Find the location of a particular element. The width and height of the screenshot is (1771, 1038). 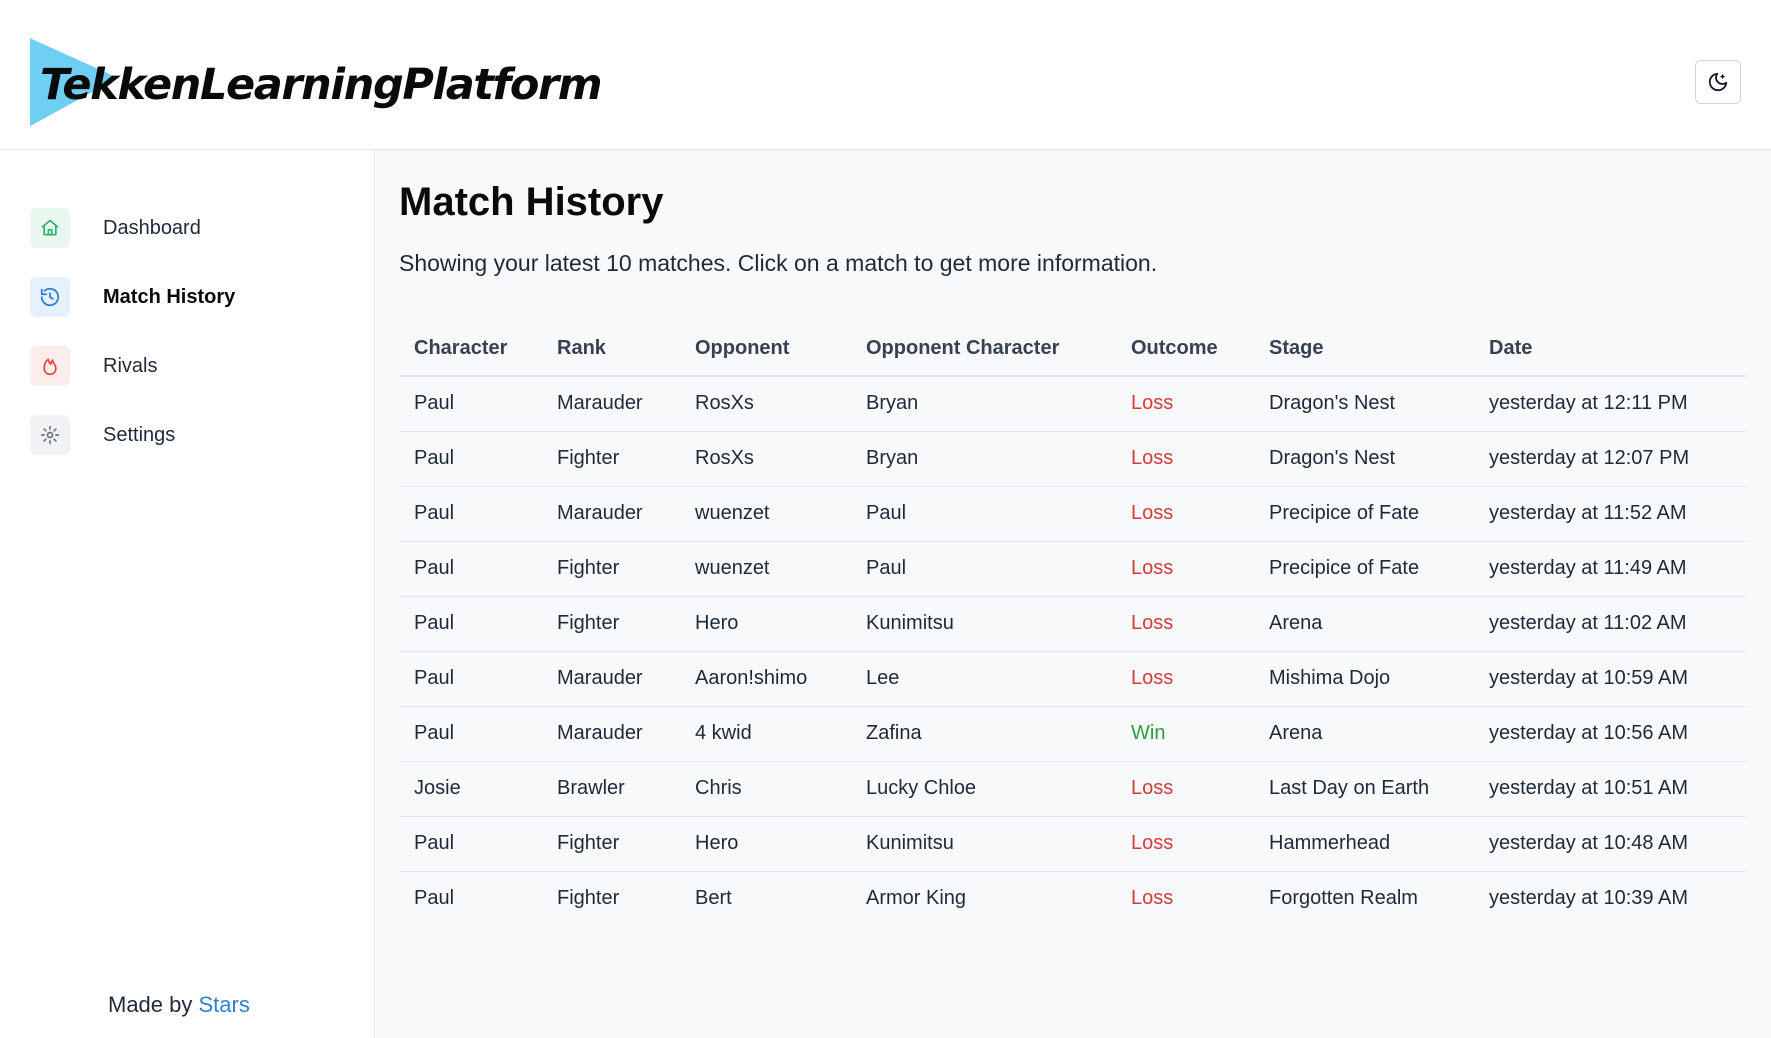

cell-stage: Dragon's Nest is located at coordinates (1364, 459).